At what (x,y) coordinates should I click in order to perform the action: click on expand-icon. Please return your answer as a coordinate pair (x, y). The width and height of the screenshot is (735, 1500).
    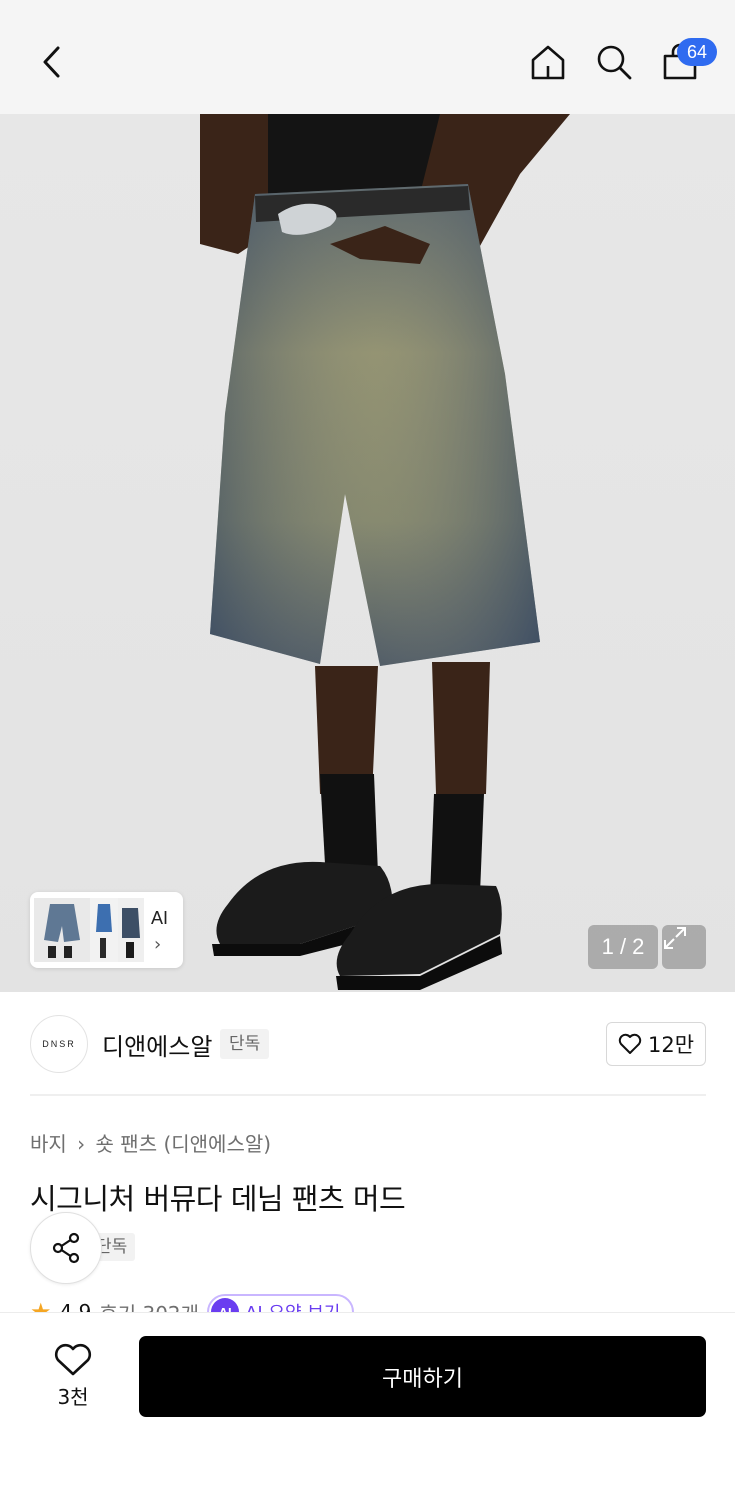
    Looking at the image, I should click on (675, 938).